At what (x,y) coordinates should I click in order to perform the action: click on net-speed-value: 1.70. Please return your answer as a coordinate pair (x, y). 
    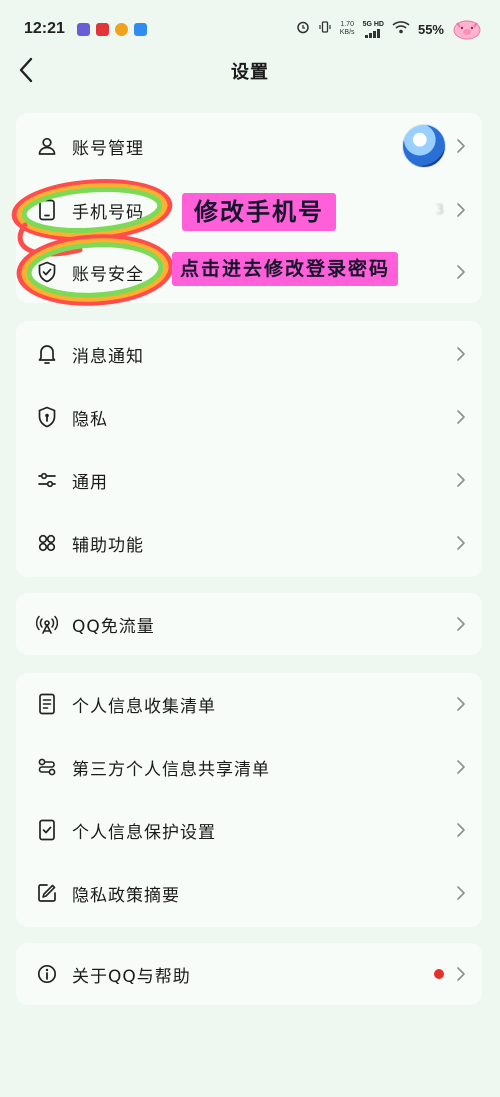
    Looking at the image, I should click on (347, 24).